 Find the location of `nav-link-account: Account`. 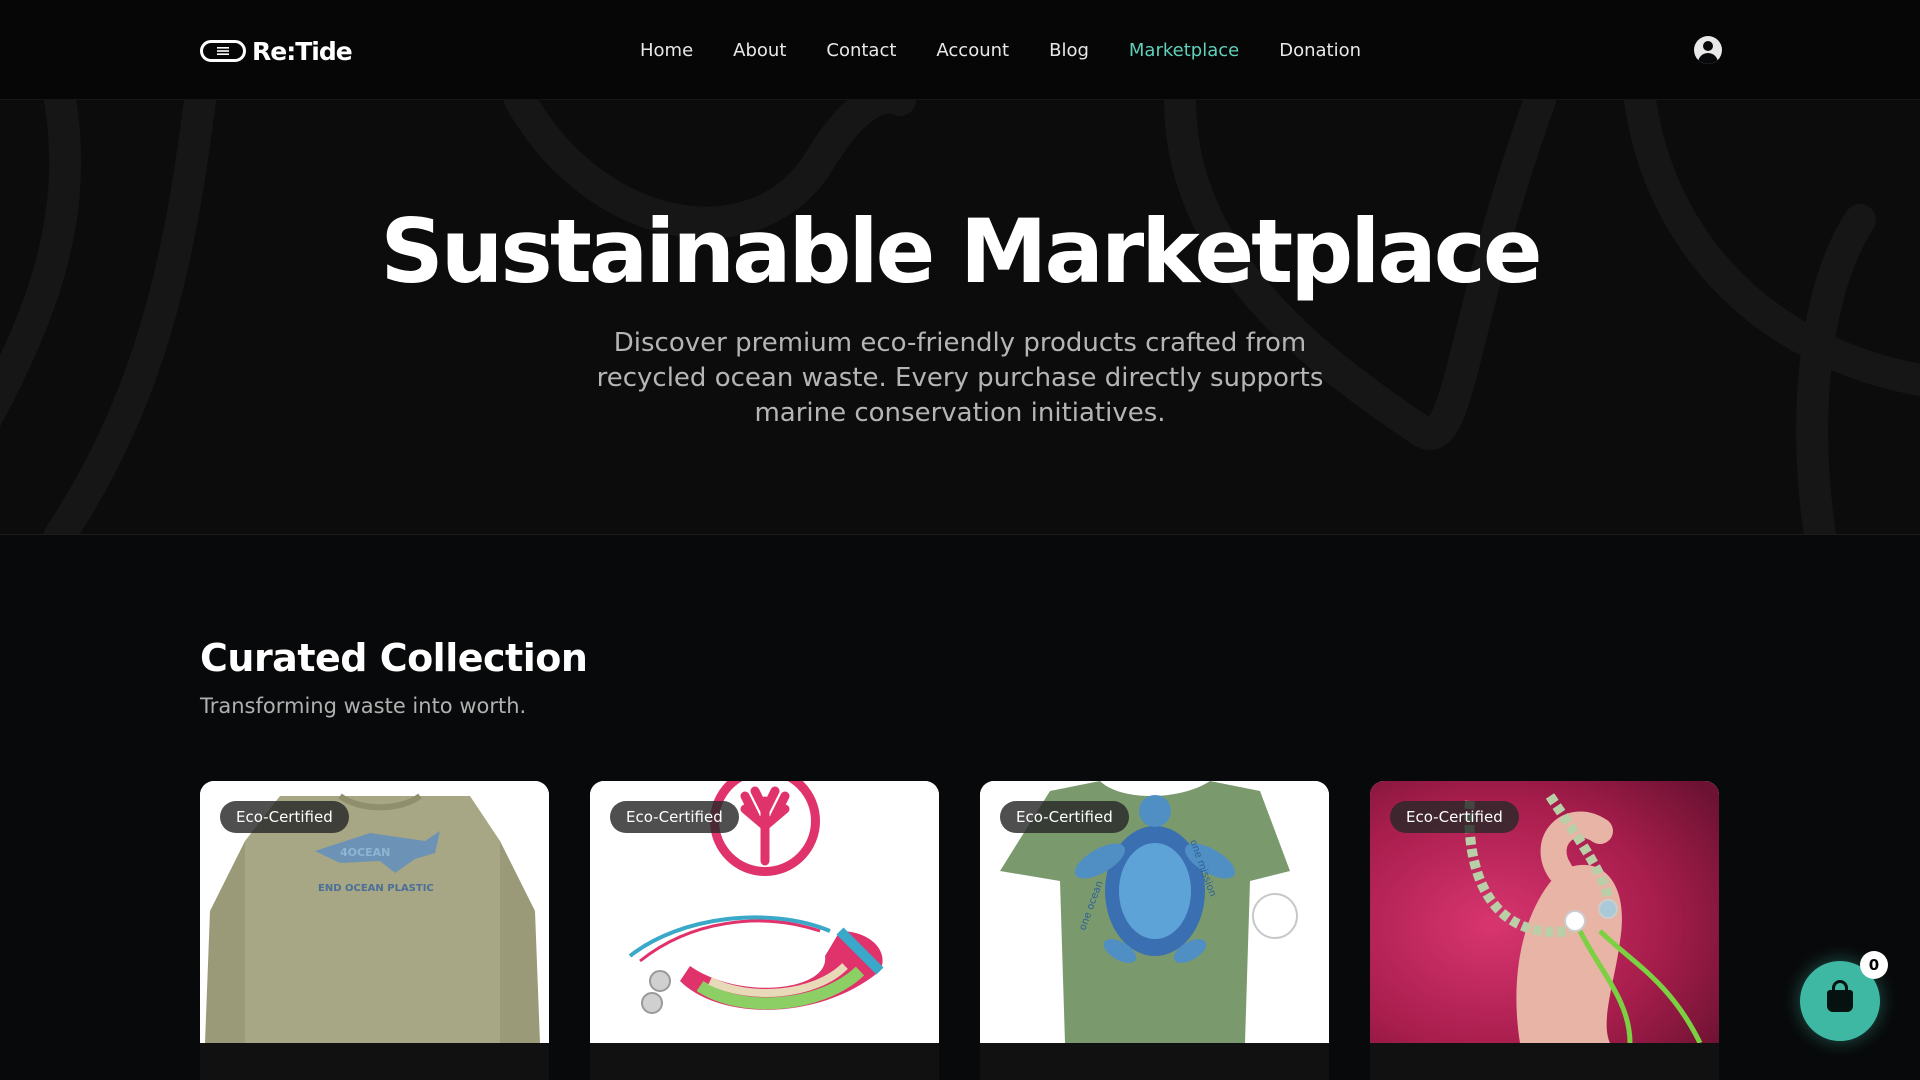

nav-link-account: Account is located at coordinates (972, 50).